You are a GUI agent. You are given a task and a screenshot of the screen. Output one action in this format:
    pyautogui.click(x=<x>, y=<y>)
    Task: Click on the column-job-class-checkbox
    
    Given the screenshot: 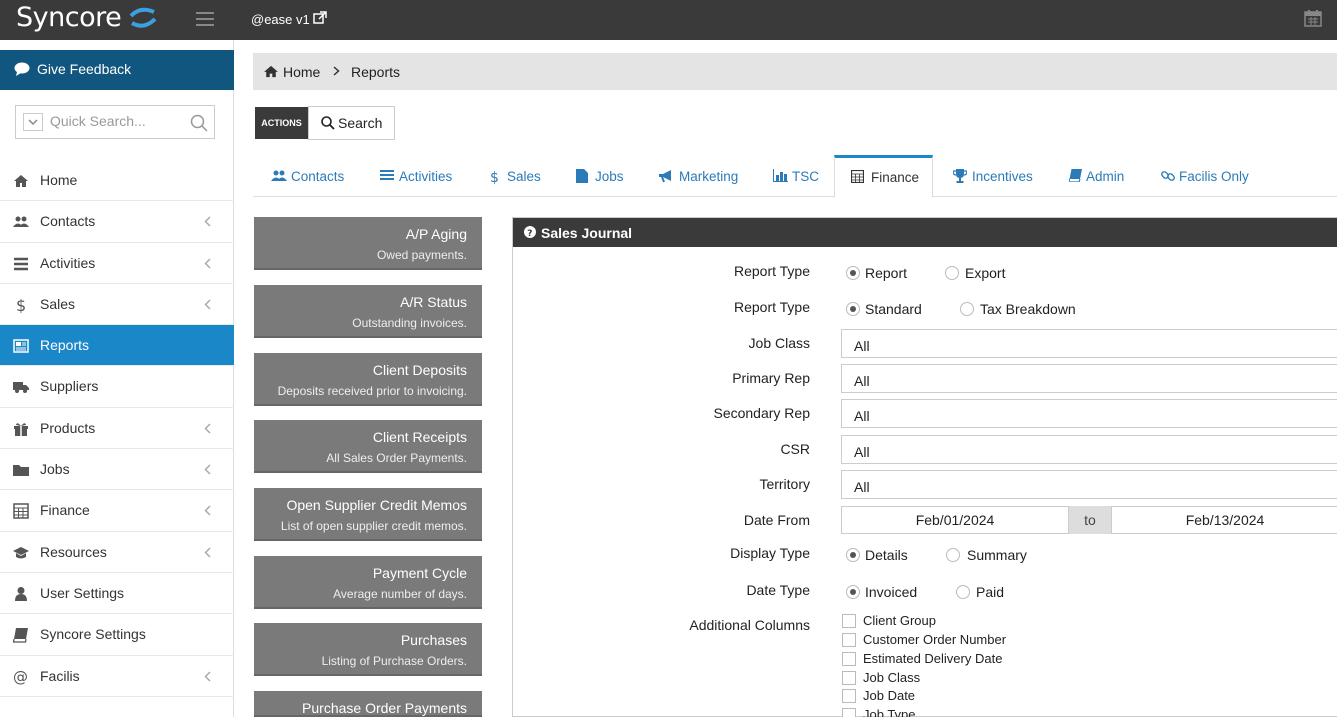 What is the action you would take?
    pyautogui.click(x=849, y=678)
    